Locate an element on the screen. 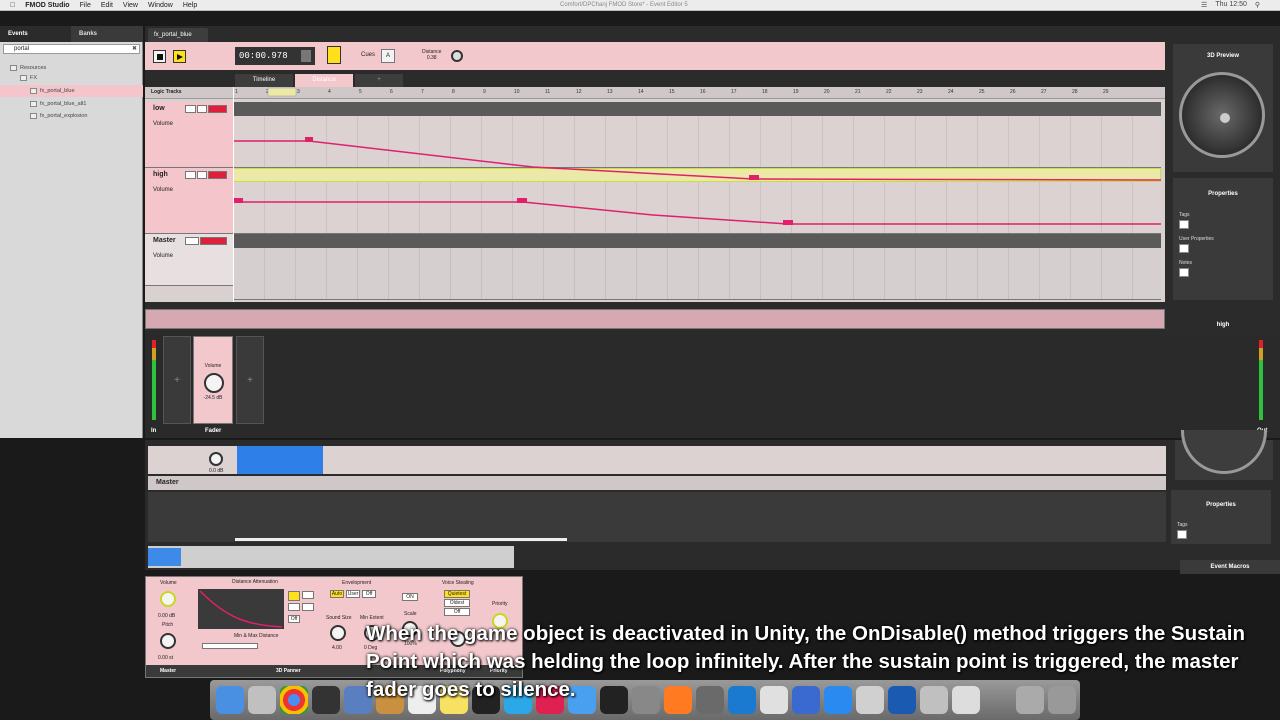 The image size is (1280, 720). background-empty-area is located at coordinates (657, 517).